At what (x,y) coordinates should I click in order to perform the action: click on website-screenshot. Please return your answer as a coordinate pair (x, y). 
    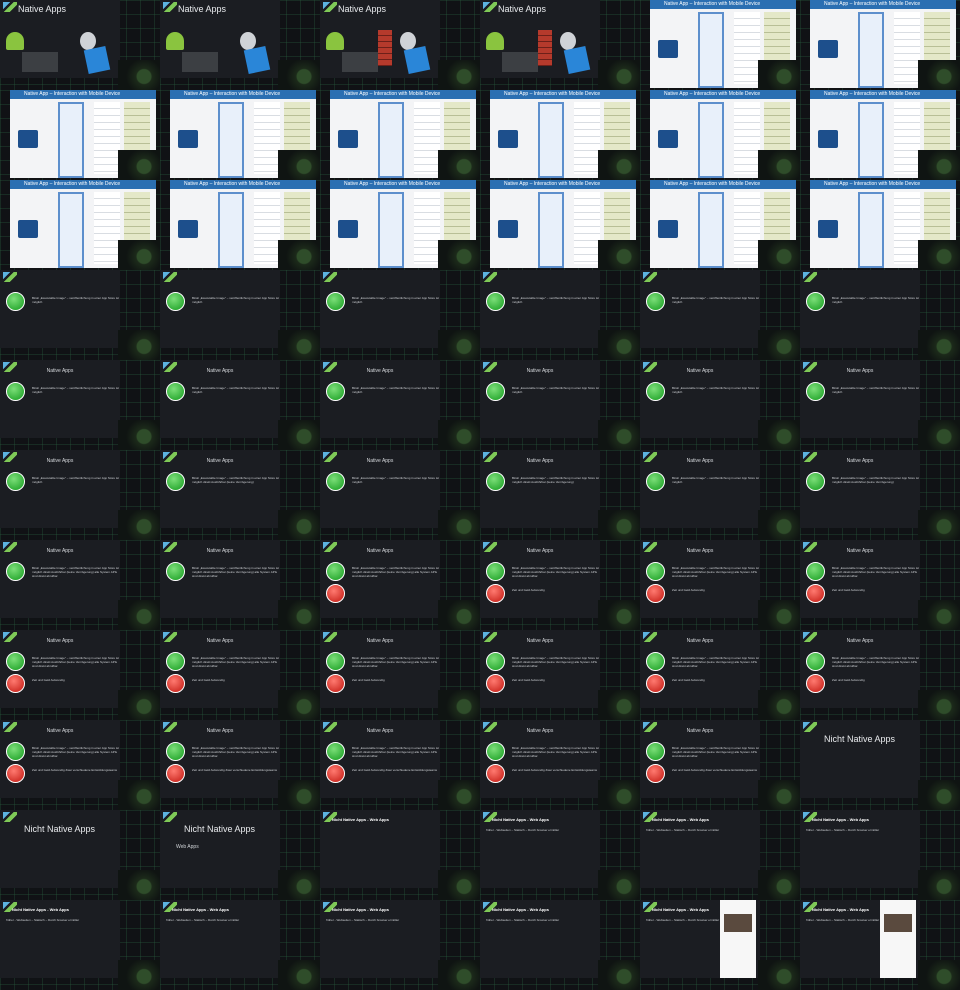
    Looking at the image, I should click on (898, 939).